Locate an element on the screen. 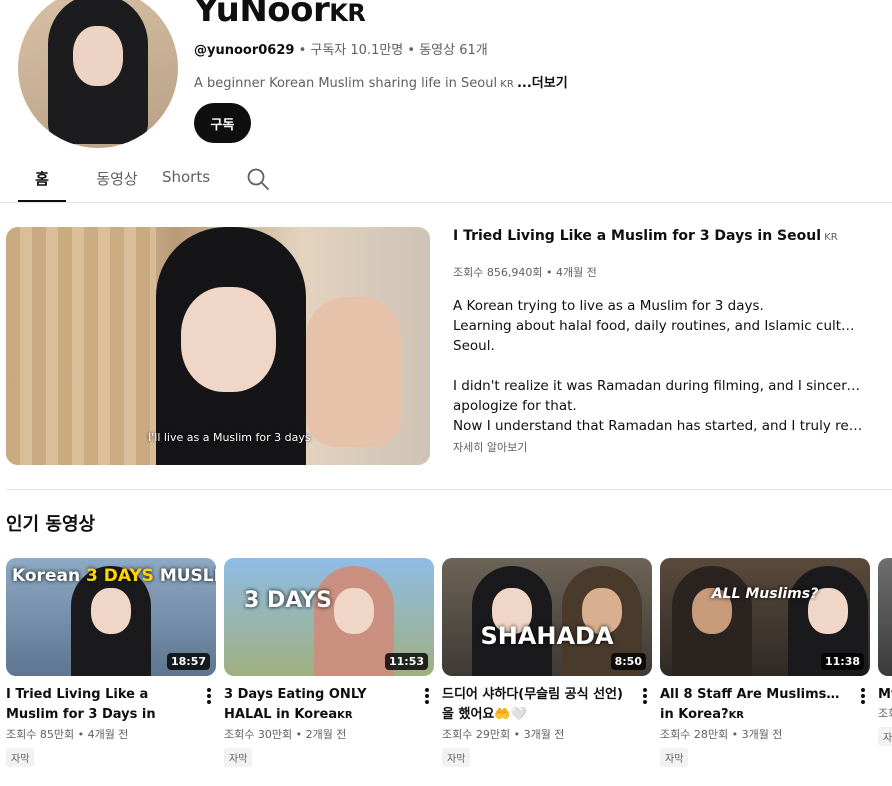 Image resolution: width=892 pixels, height=786 pixels. more-link: ...더보기 is located at coordinates (542, 83).